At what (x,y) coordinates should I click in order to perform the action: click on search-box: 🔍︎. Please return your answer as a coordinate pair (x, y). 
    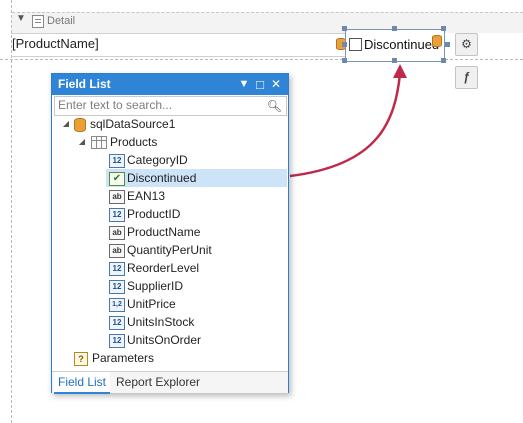
    Looking at the image, I should click on (170, 106).